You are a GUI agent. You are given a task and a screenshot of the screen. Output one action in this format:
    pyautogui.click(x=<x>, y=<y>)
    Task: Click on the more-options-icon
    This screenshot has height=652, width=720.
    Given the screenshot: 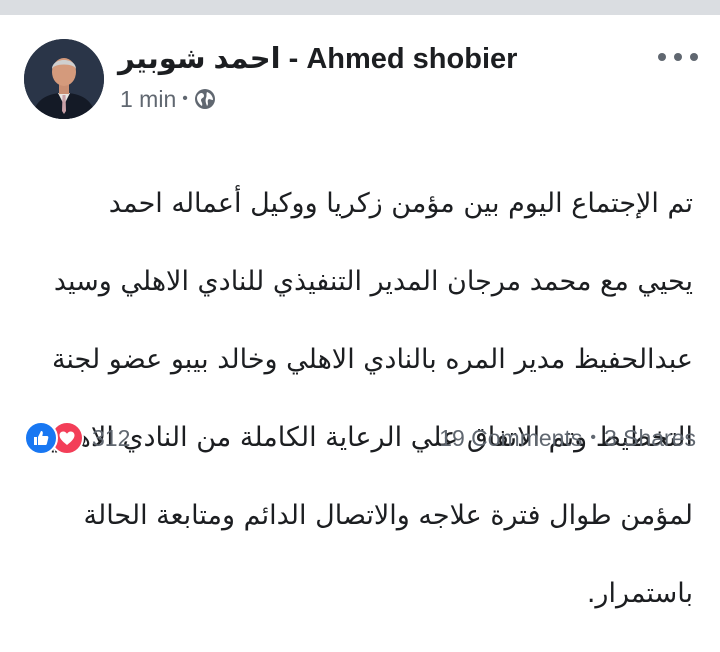 What is the action you would take?
    pyautogui.click(x=678, y=57)
    